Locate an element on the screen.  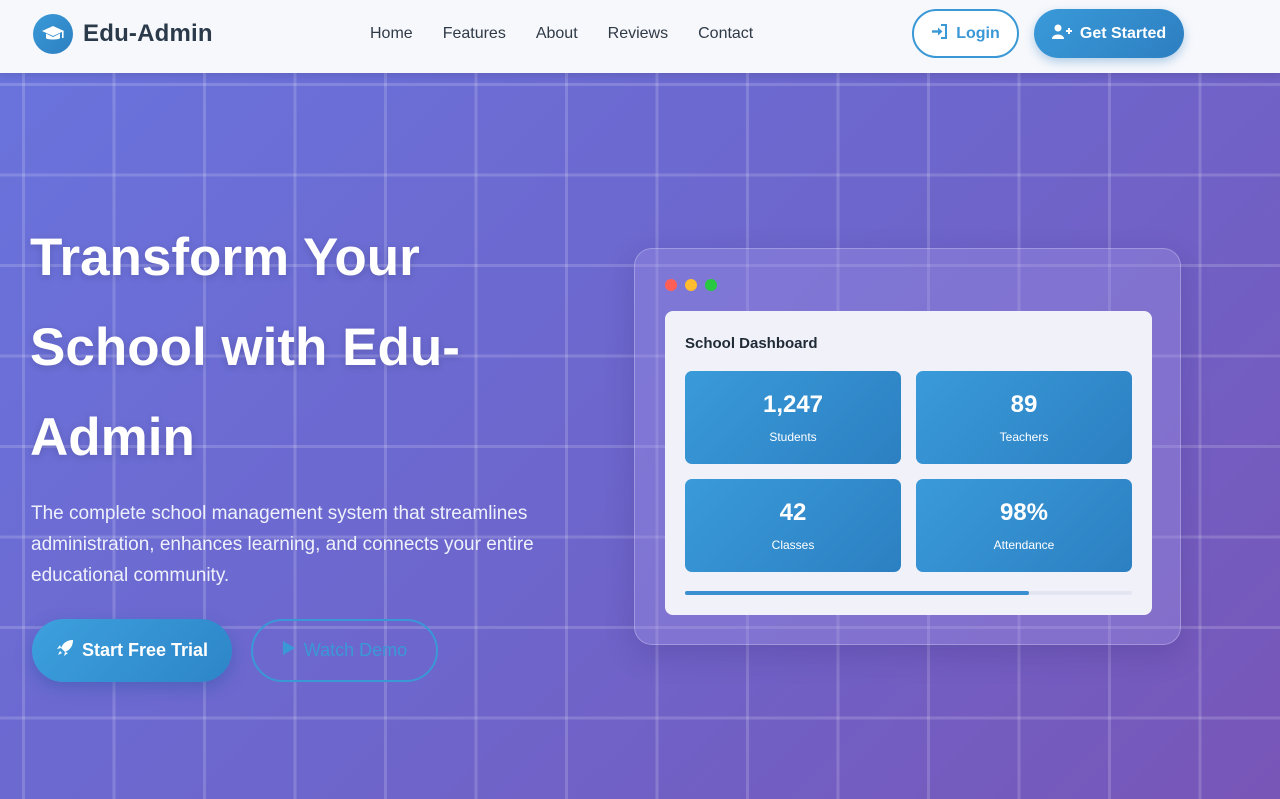
brand-name: Edu-Admin is located at coordinates (148, 33).